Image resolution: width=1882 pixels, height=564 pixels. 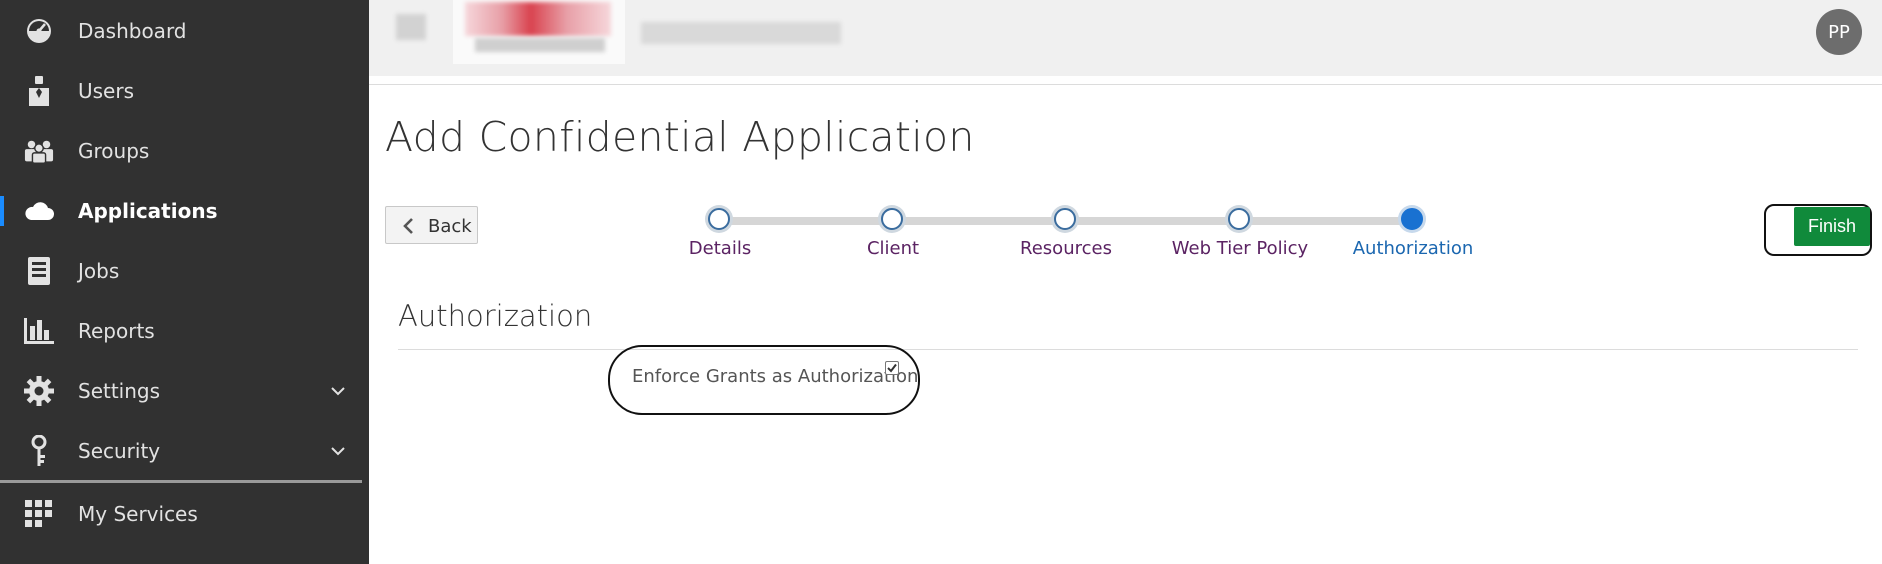 I want to click on train-label-details: Details, so click(x=720, y=248).